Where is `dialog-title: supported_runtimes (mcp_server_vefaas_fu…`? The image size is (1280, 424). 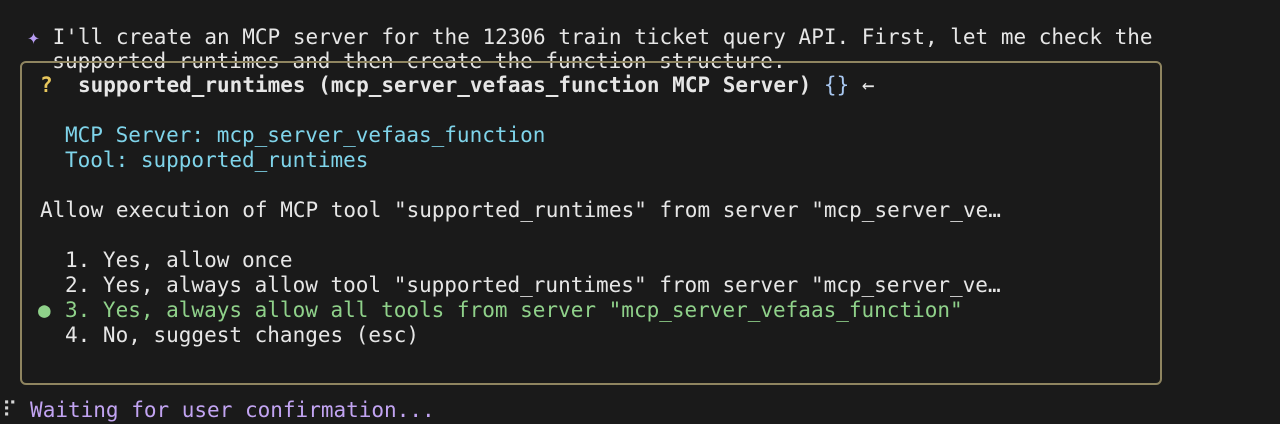 dialog-title: supported_runtimes (mcp_server_vefaas_fu… is located at coordinates (444, 85).